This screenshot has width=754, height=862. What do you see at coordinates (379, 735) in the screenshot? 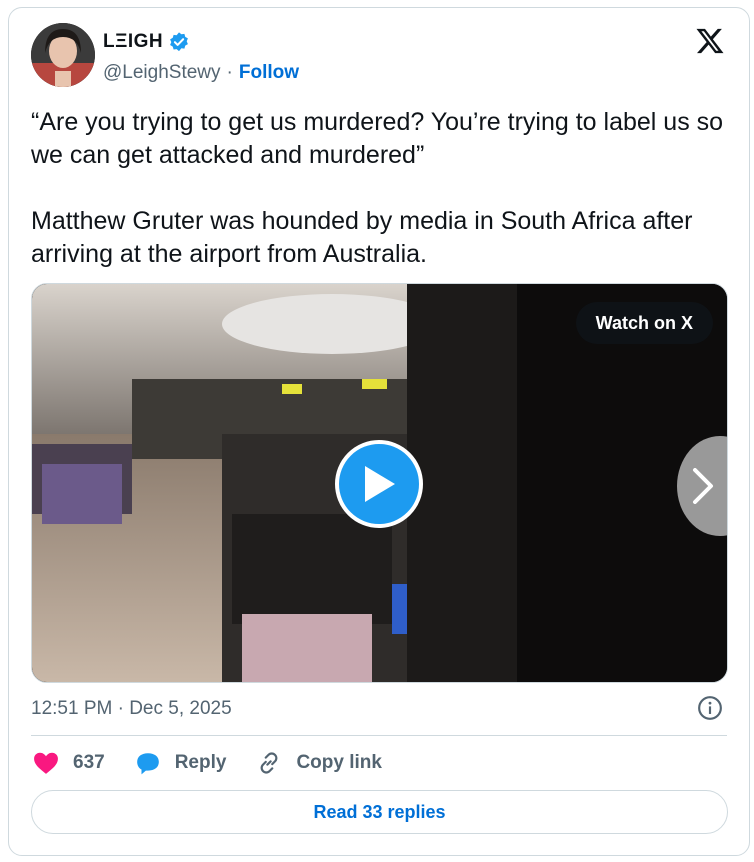
I see `divider` at bounding box center [379, 735].